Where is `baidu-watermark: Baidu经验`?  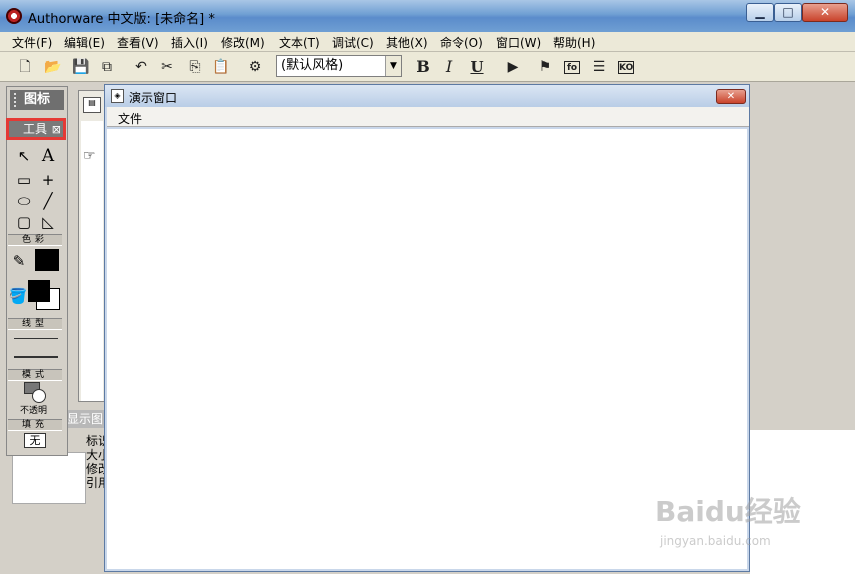
baidu-watermark: Baidu经验 is located at coordinates (728, 511).